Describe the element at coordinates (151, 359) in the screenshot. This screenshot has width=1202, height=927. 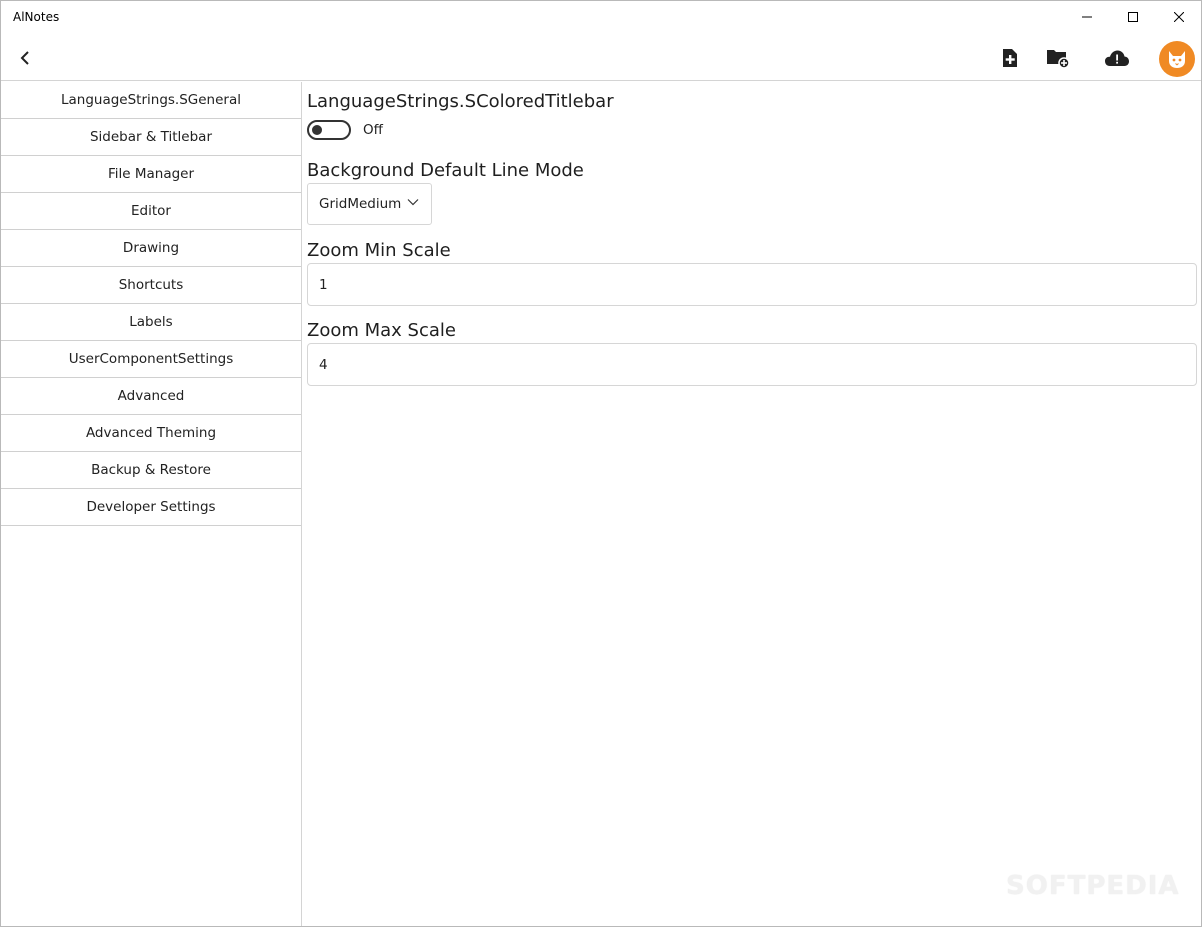
I see `sidebar-item-user-component-settings: UserComponentSettings` at that location.